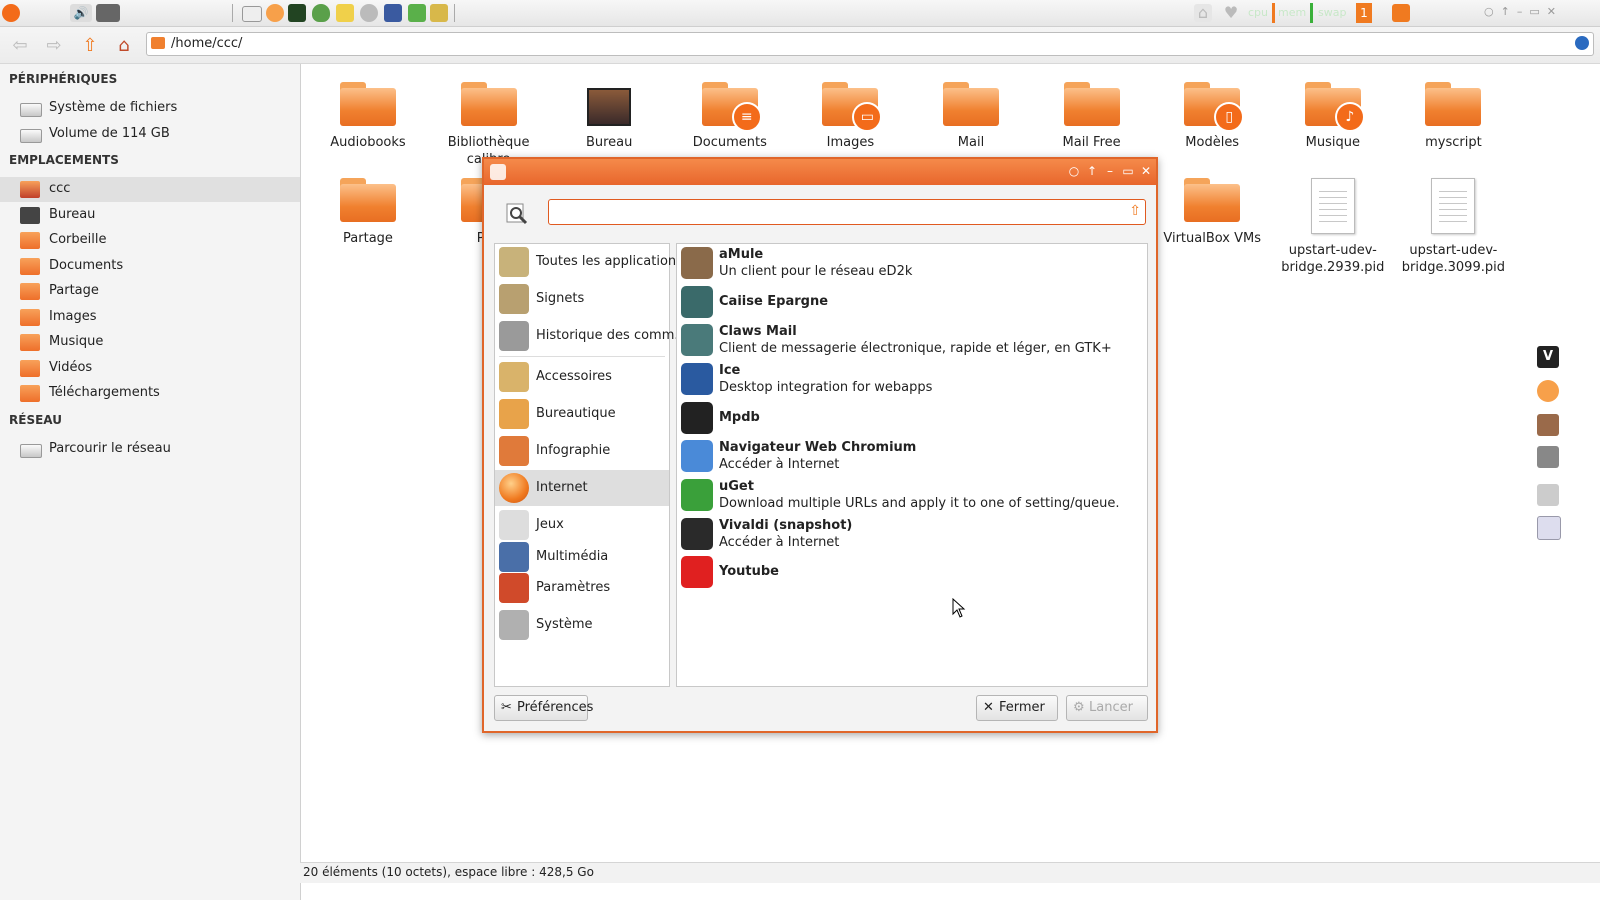  Describe the element at coordinates (971, 116) in the screenshot. I see `file-item: Mail` at that location.